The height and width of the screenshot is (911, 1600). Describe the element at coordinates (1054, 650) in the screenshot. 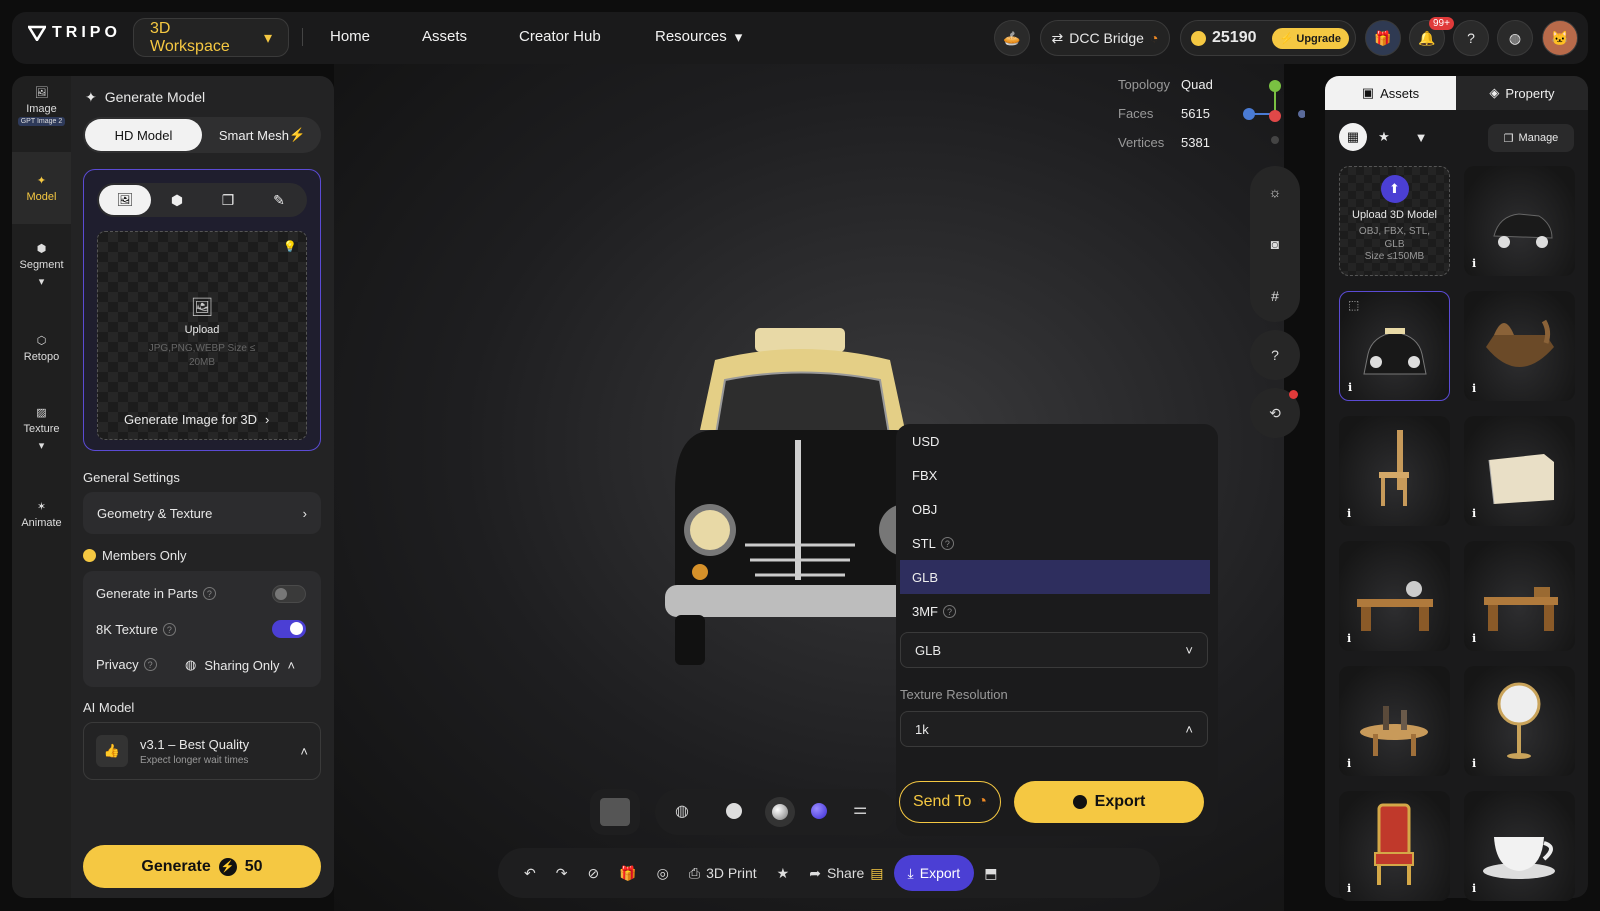

I see `format-select: GLB ˅` at that location.